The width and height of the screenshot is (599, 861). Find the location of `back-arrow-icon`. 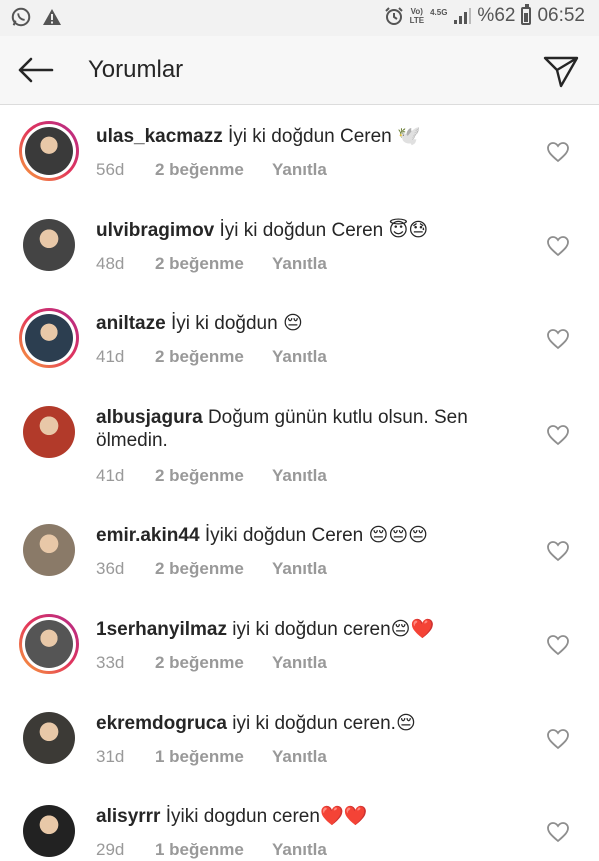

back-arrow-icon is located at coordinates (36, 70).